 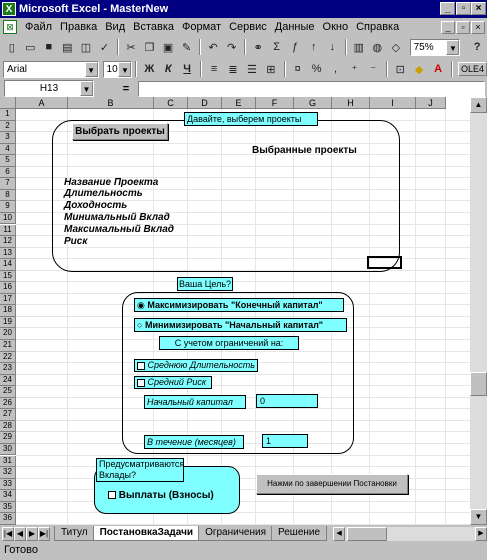 What do you see at coordinates (8, 426) in the screenshot?
I see `row-header: 28` at bounding box center [8, 426].